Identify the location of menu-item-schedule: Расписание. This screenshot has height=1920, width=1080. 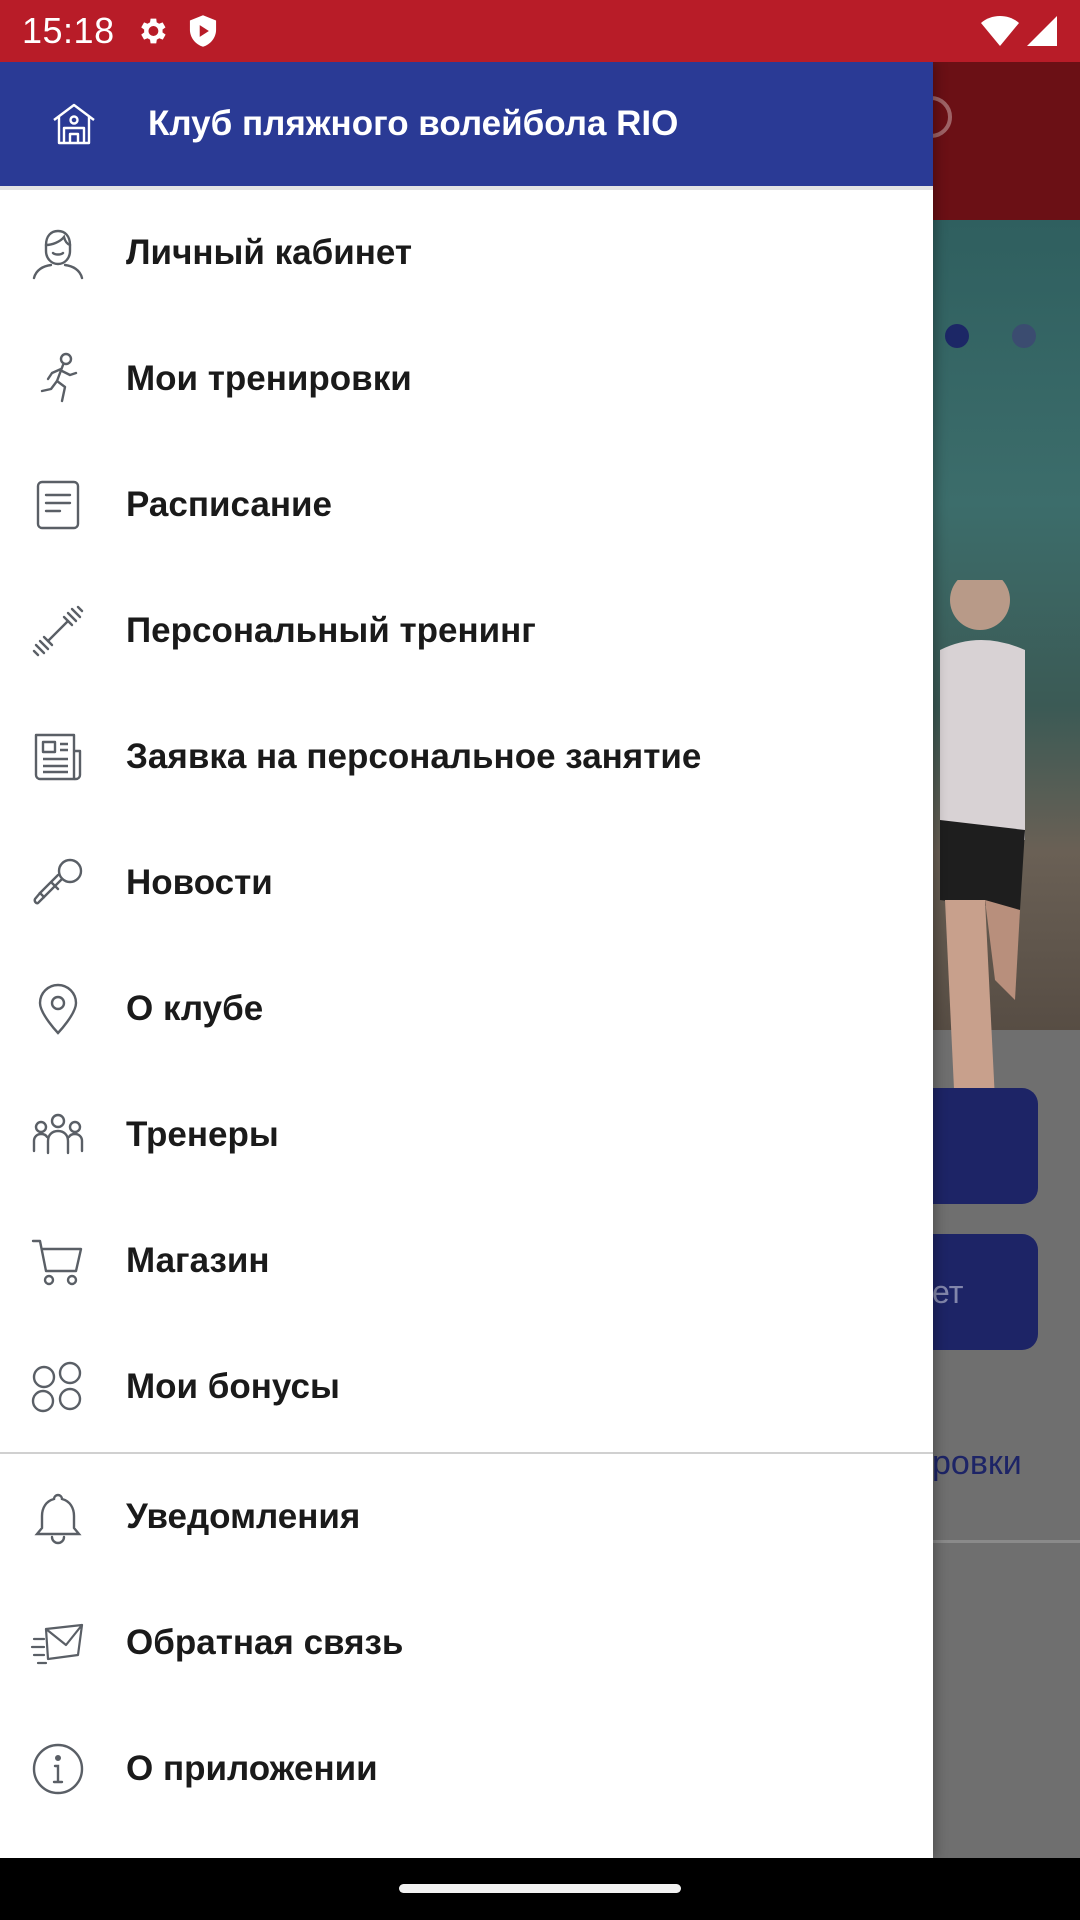
(466, 505).